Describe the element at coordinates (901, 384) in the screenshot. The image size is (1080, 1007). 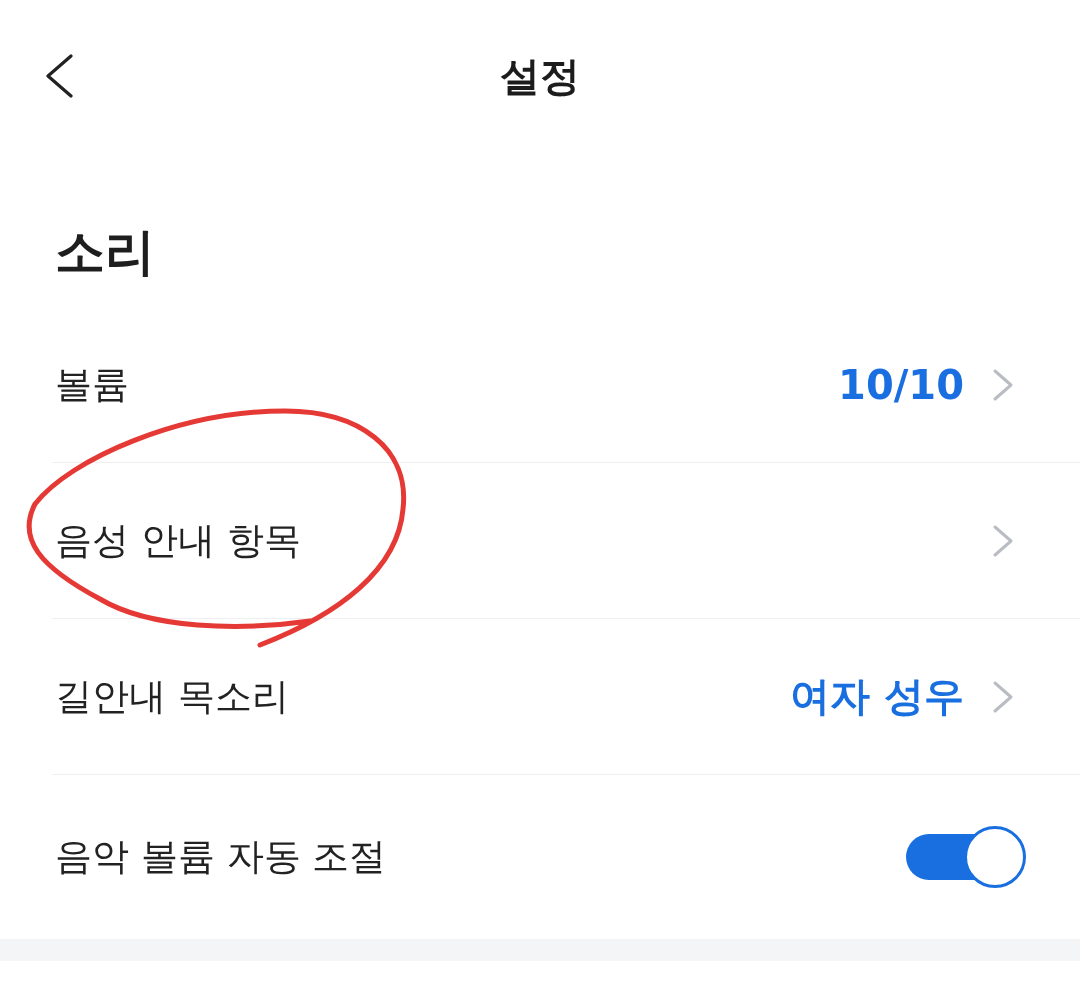
I see `setting-value: 10/10` at that location.